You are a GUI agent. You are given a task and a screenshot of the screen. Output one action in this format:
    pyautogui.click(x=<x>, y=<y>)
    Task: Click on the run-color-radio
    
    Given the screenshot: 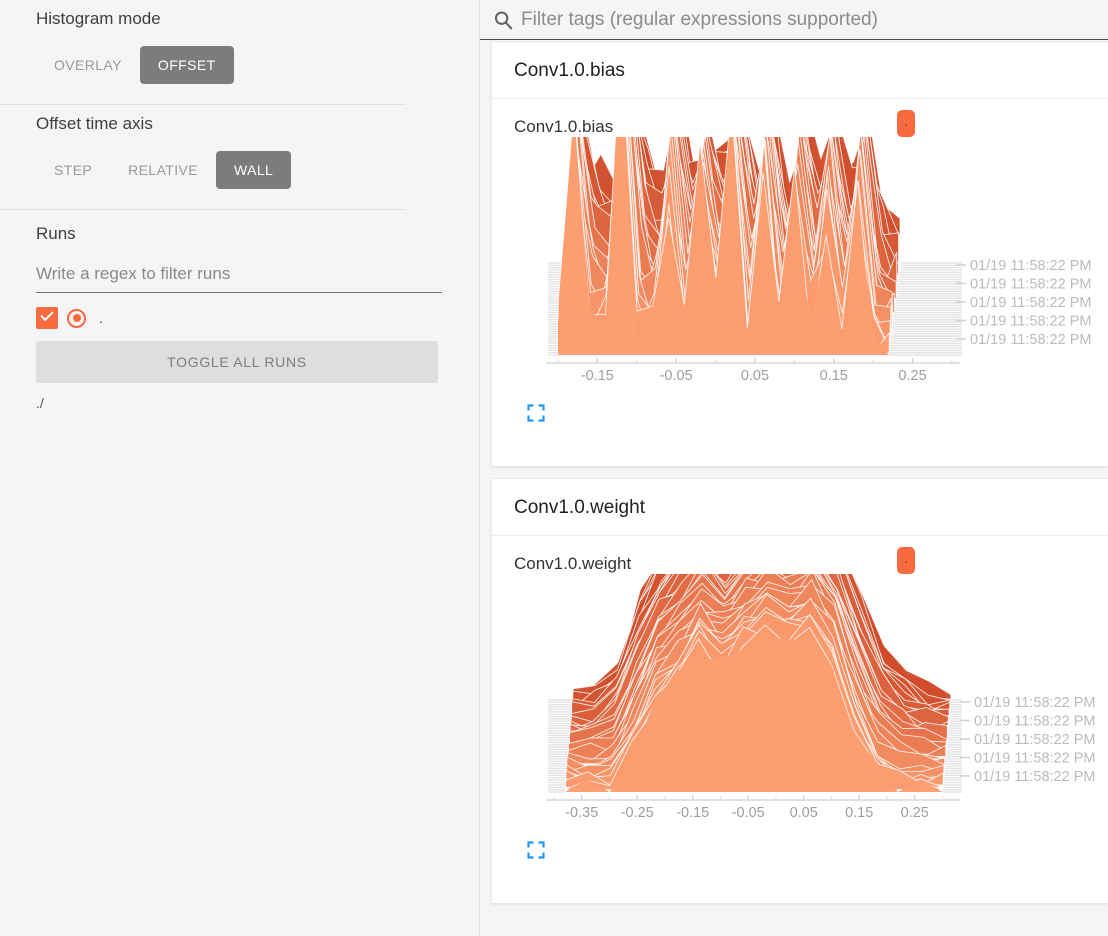 What is the action you would take?
    pyautogui.click(x=76, y=318)
    